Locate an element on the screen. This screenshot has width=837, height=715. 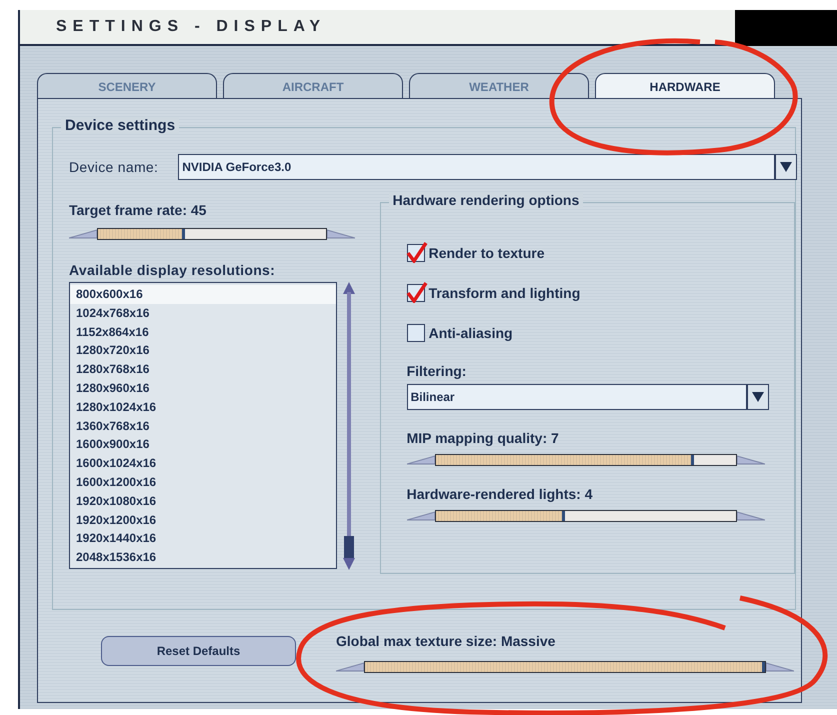
slider-label: Hardware-rendered lights: 4 is located at coordinates (500, 494).